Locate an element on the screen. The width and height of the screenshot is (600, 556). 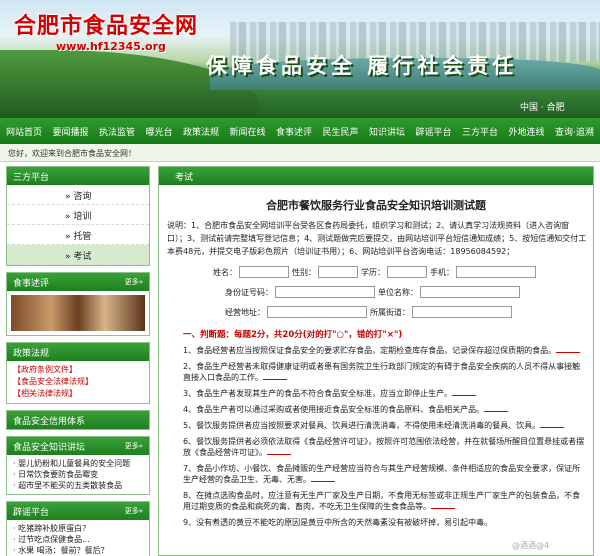
nav-item: 执法监管 is located at coordinates (117, 131).